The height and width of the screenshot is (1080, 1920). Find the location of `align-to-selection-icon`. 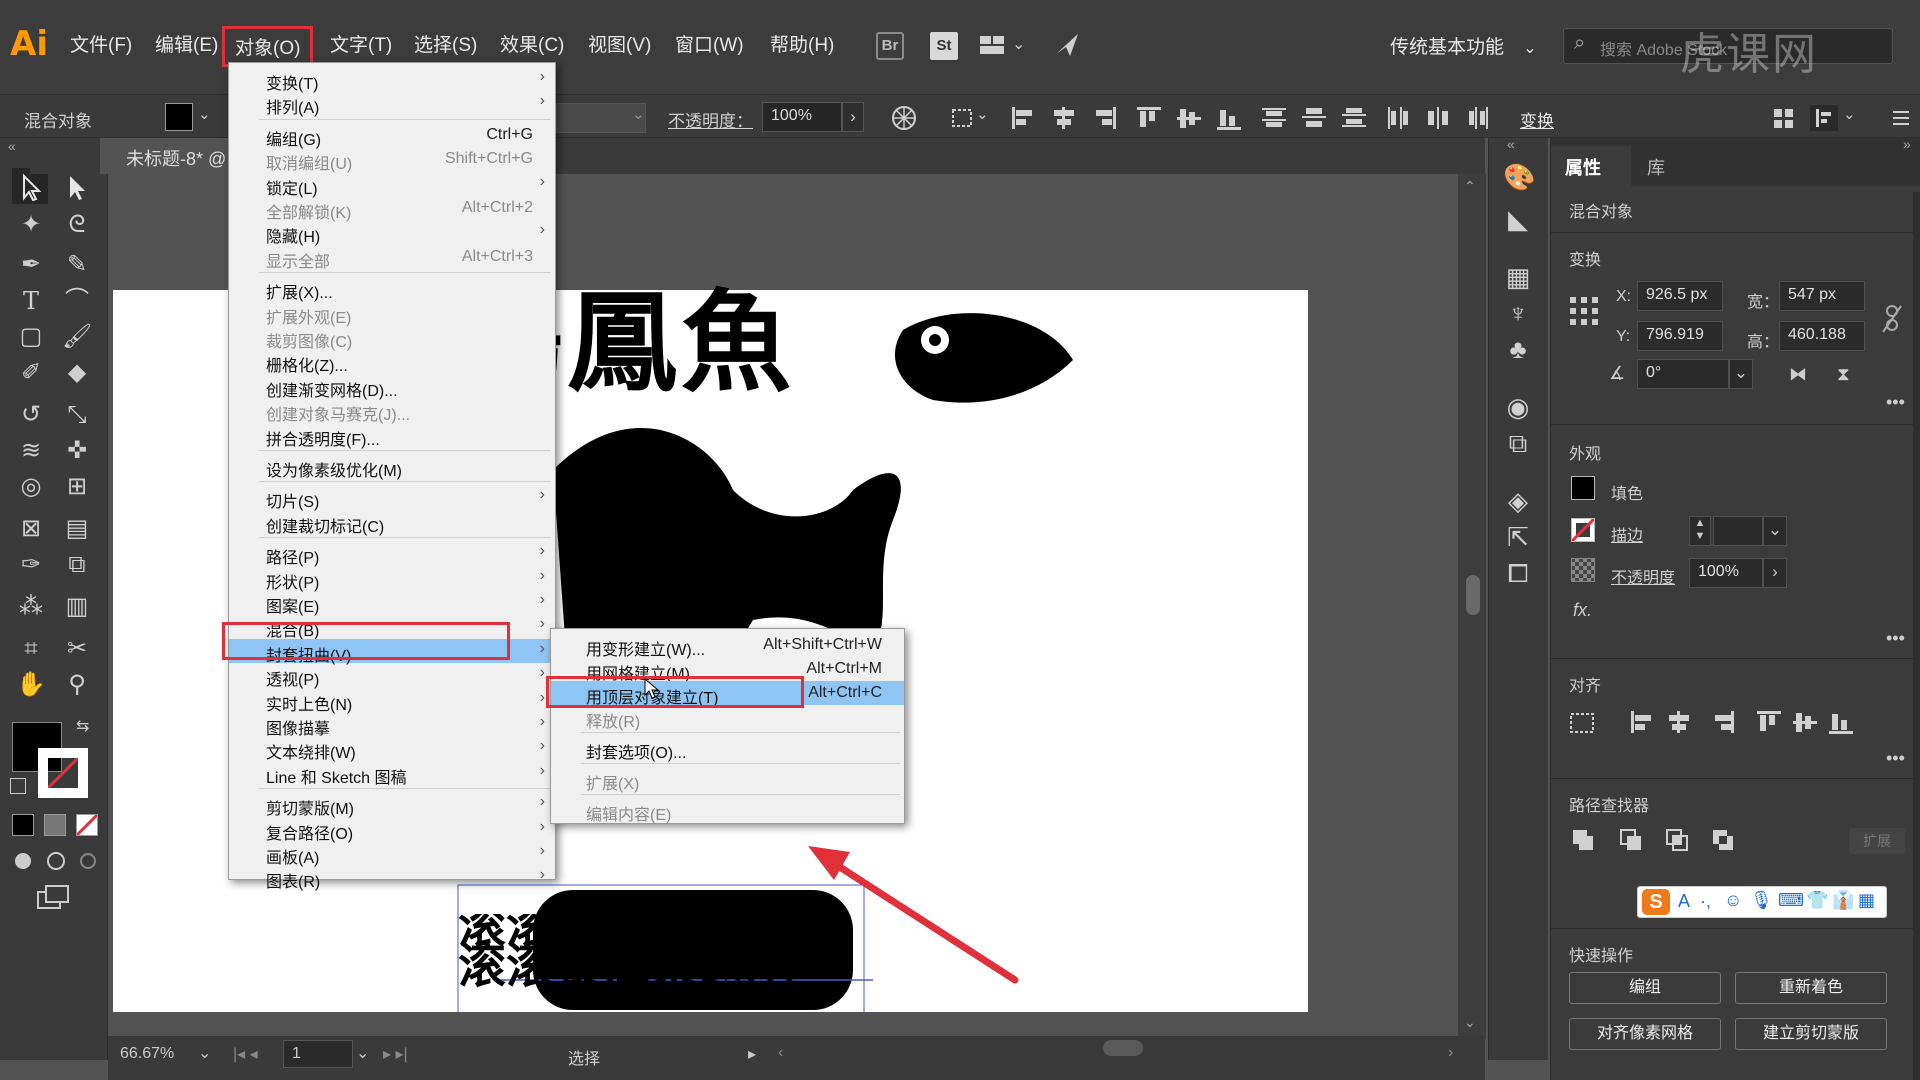

align-to-selection-icon is located at coordinates (964, 118).